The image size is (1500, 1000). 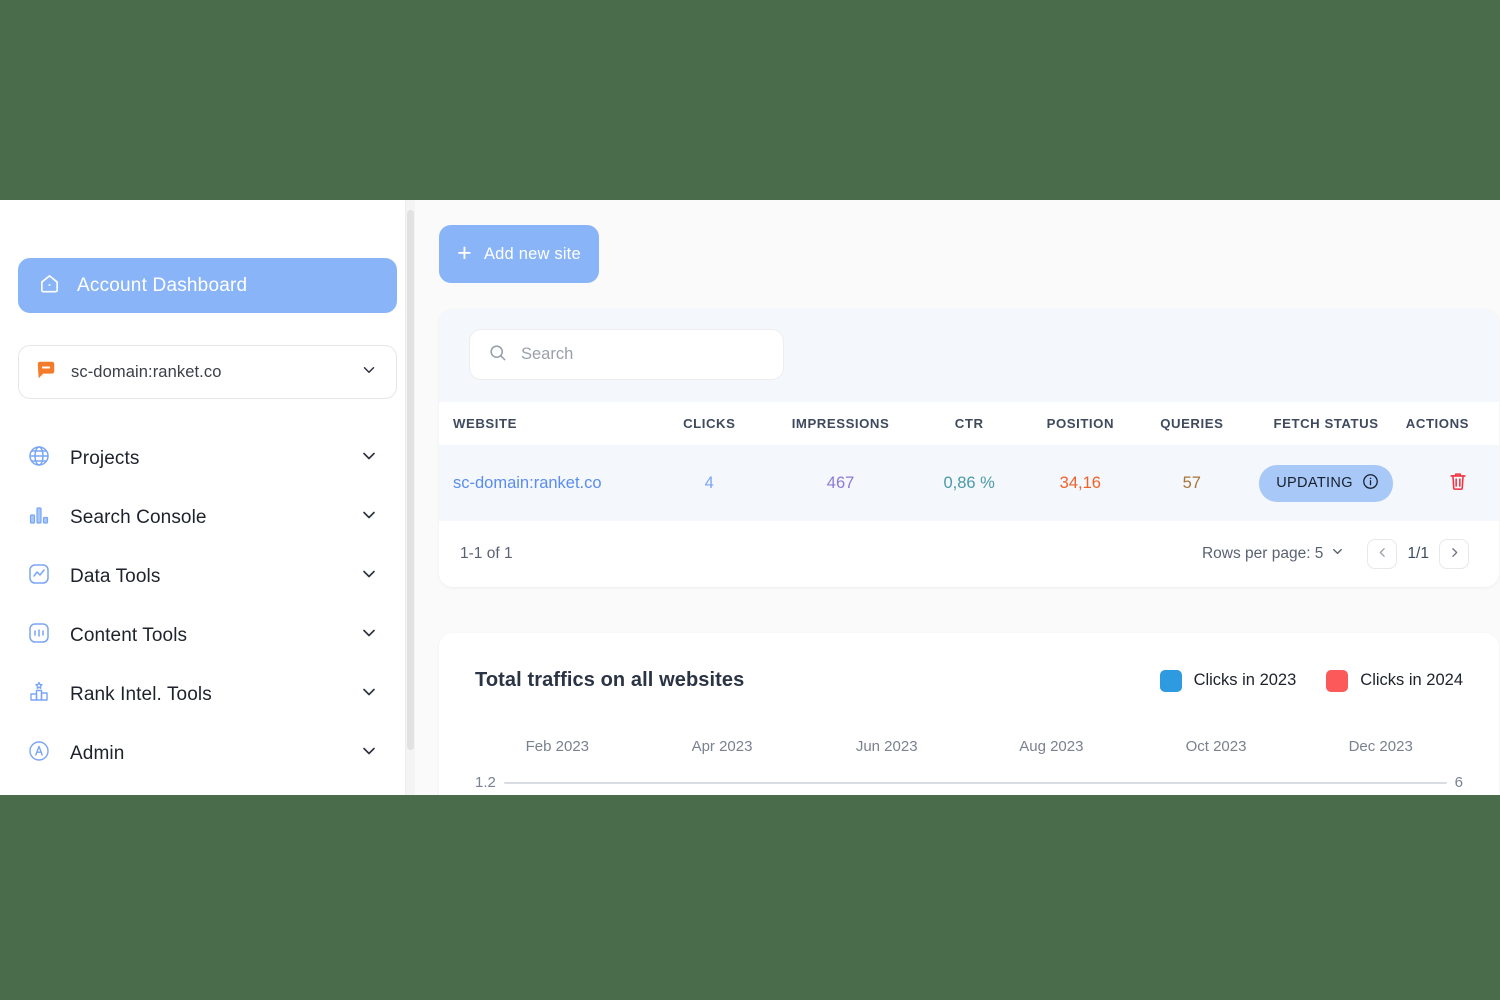 I want to click on chart-axis-row: 1.2 6, so click(x=969, y=782).